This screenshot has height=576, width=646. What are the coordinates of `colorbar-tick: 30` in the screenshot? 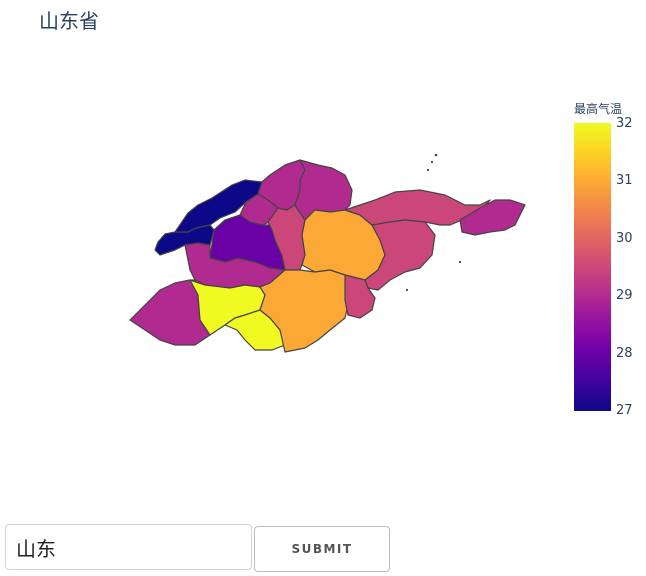 It's located at (624, 238).